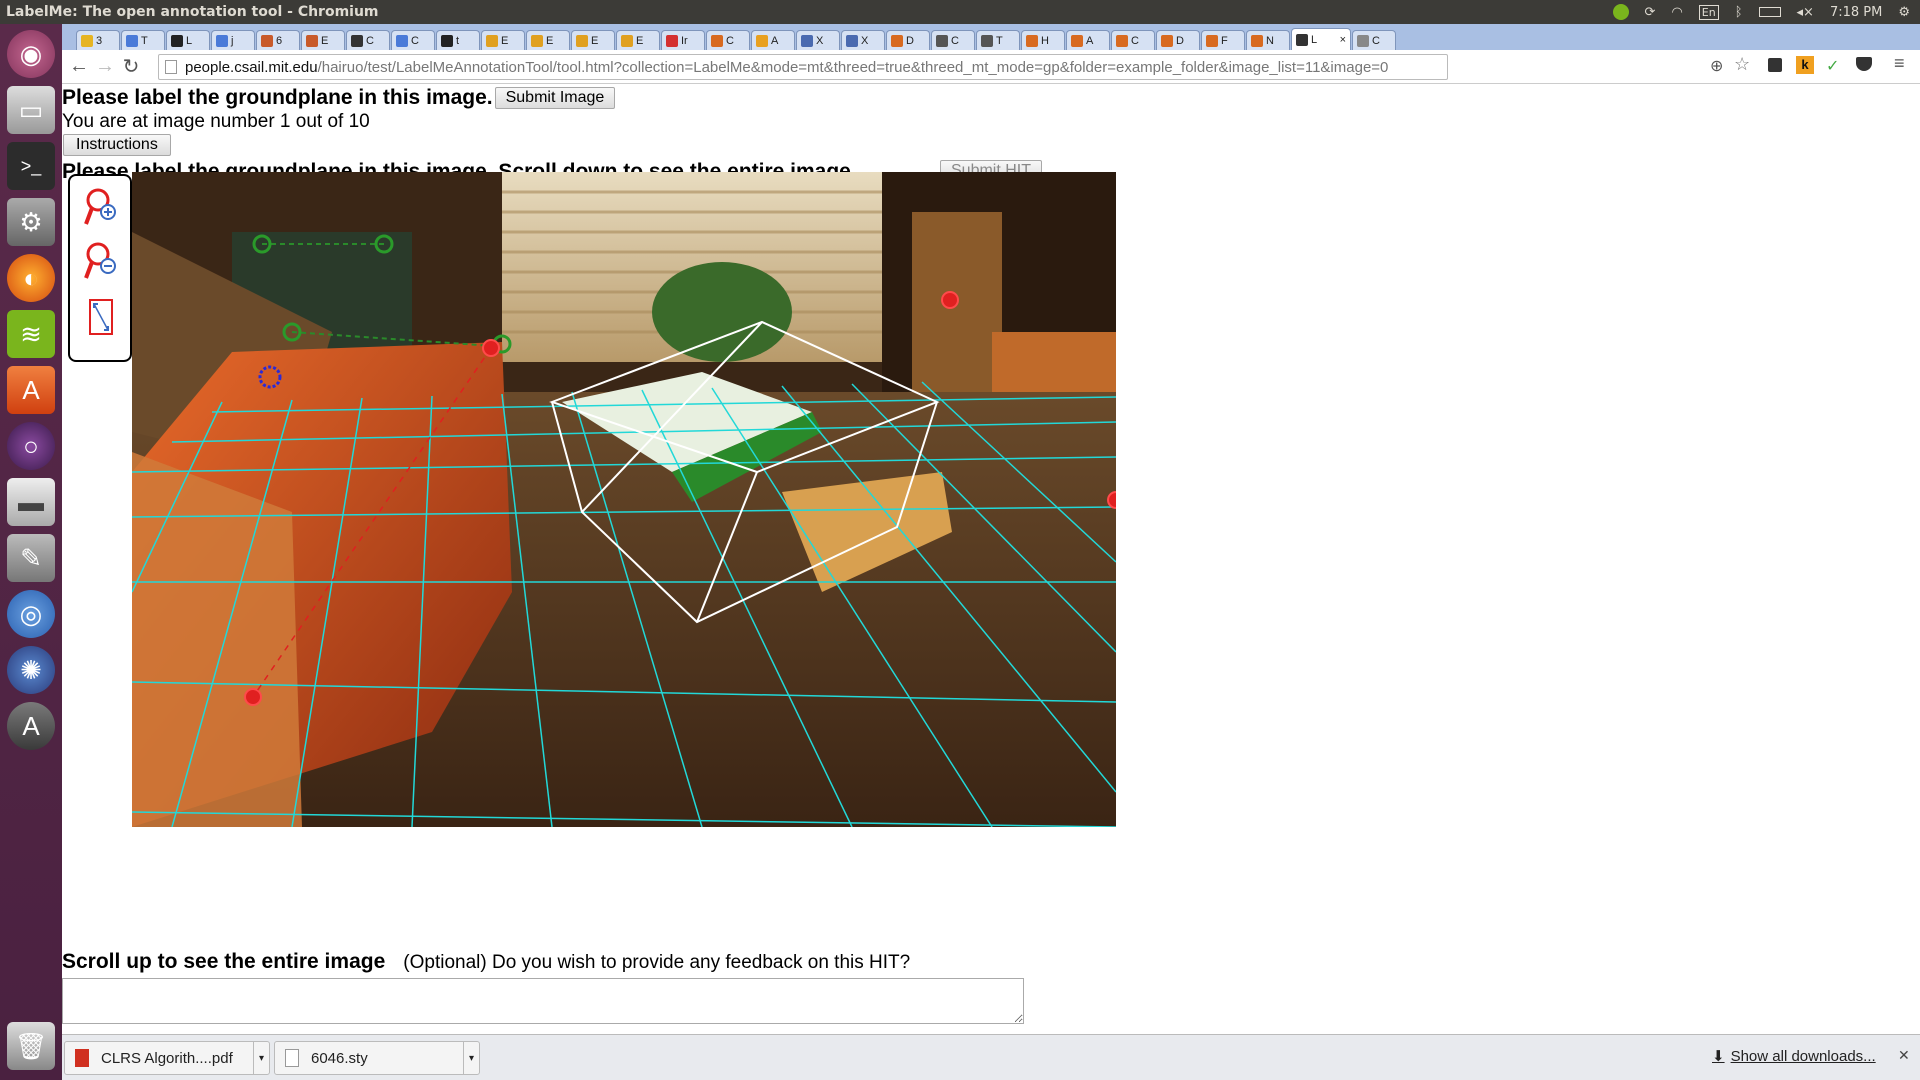 The image size is (1920, 1080). I want to click on extension-k-icon: k, so click(1805, 65).